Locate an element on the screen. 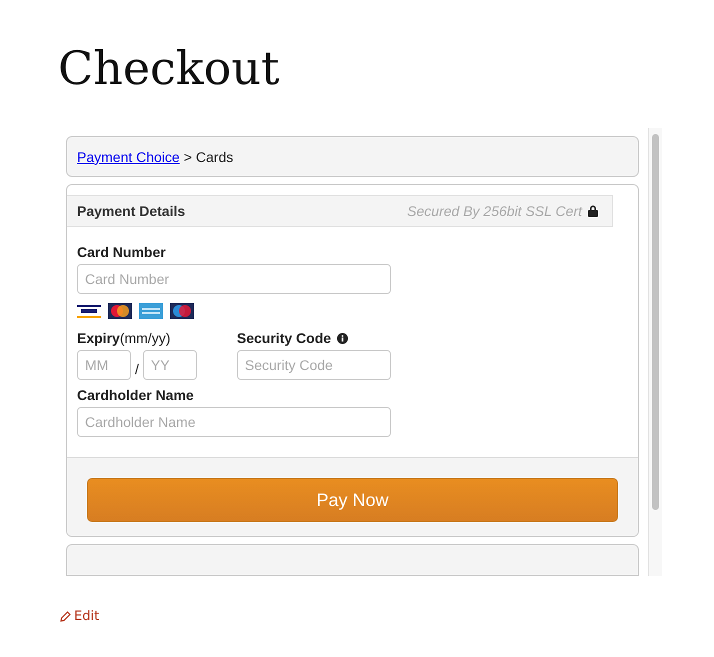  breadcrumb-current: Cards is located at coordinates (215, 156).